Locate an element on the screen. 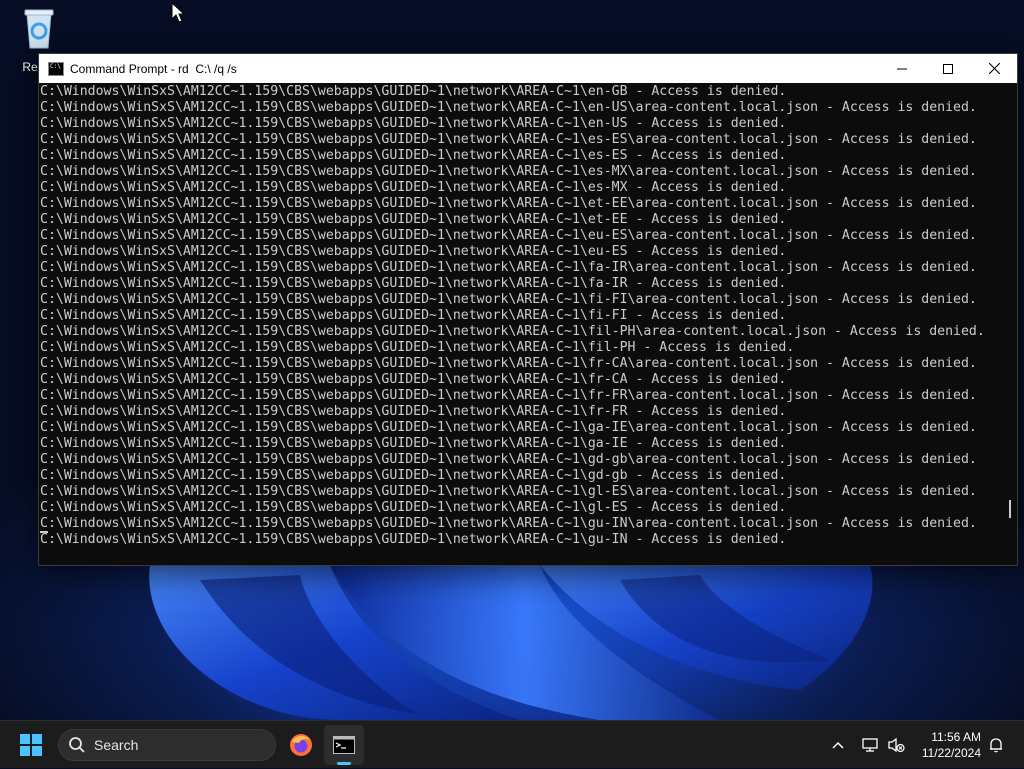 This screenshot has height=769, width=1024. close-button is located at coordinates (994, 68).